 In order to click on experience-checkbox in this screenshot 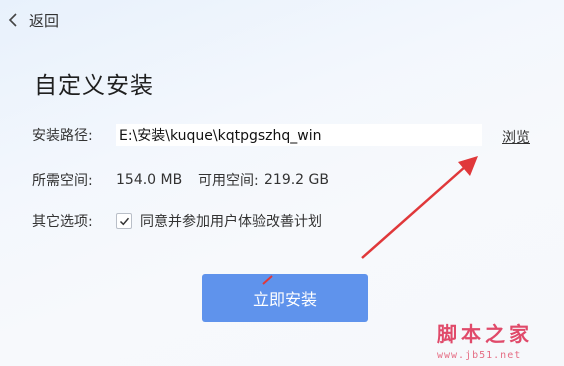, I will do `click(124, 221)`.